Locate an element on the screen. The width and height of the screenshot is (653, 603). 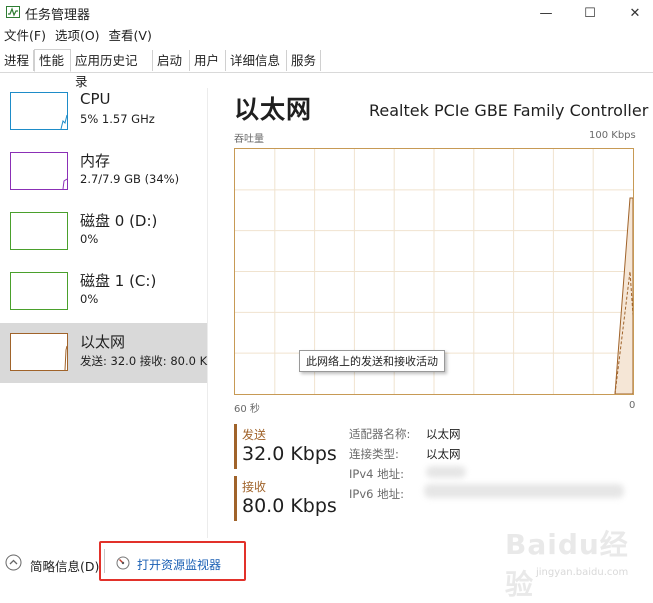
resource-name: 磁盘 1 (C:) is located at coordinates (118, 281).